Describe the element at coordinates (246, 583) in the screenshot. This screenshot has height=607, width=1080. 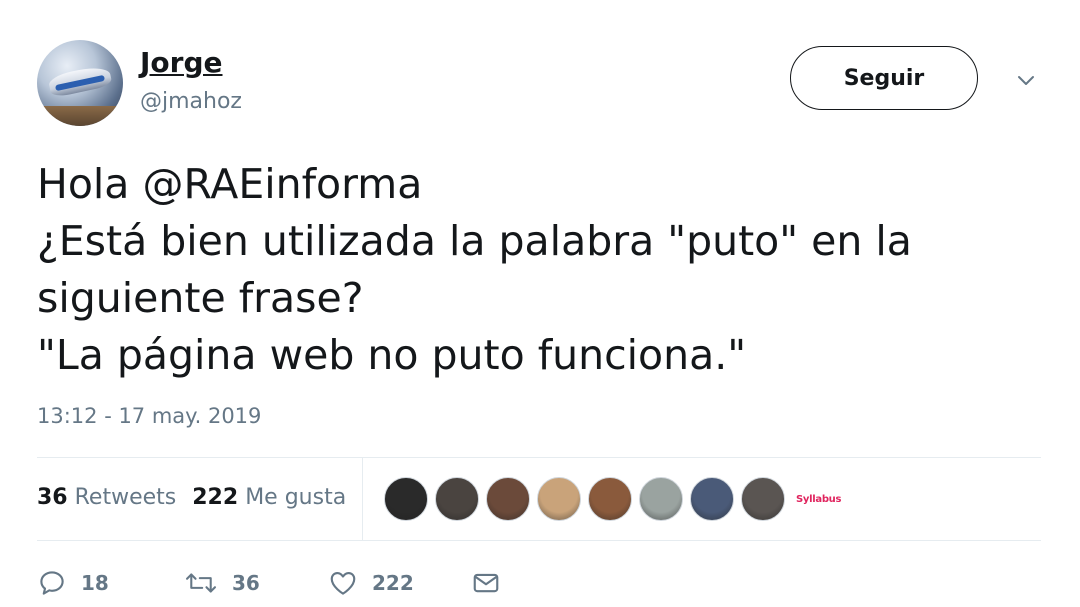
I see `retweet-count: 36` at that location.